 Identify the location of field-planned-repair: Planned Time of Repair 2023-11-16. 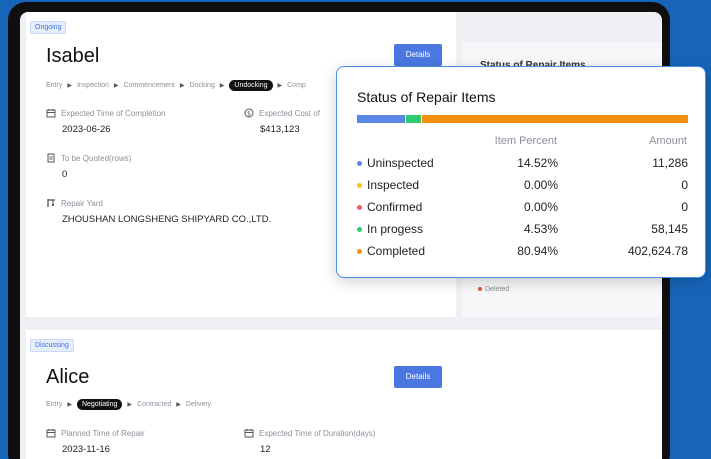
(95, 441).